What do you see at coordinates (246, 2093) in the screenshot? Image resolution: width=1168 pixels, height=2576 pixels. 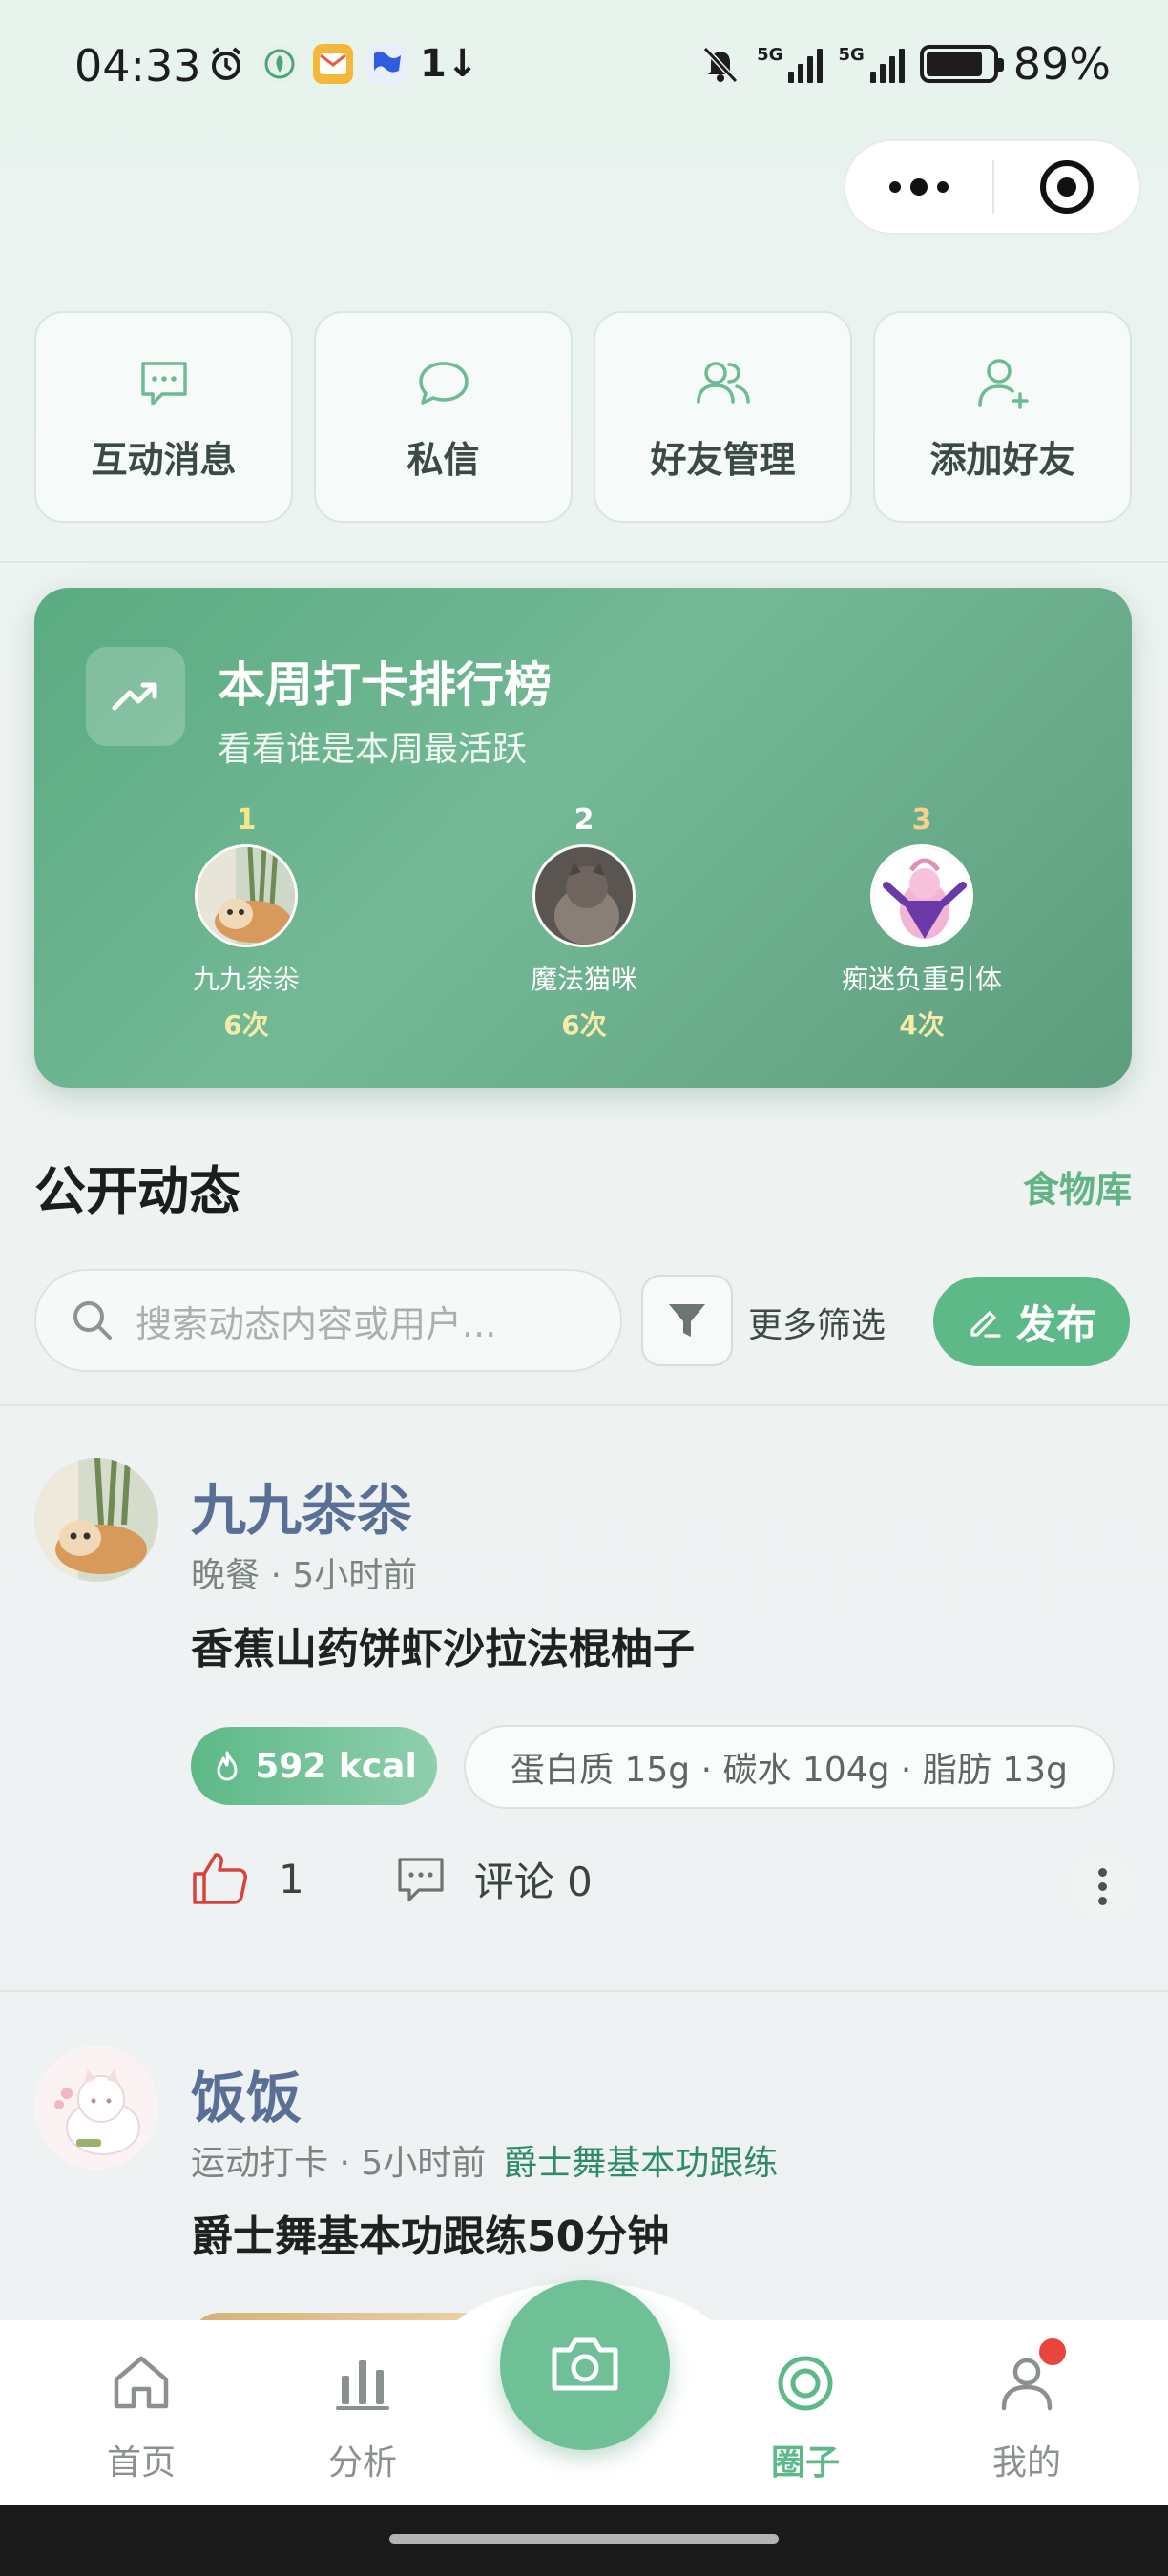 I see `post-username: 饭饭` at bounding box center [246, 2093].